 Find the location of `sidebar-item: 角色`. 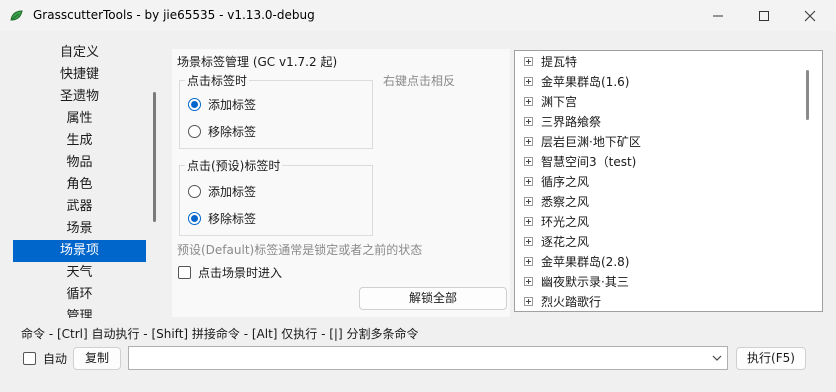

sidebar-item: 角色 is located at coordinates (79, 185).